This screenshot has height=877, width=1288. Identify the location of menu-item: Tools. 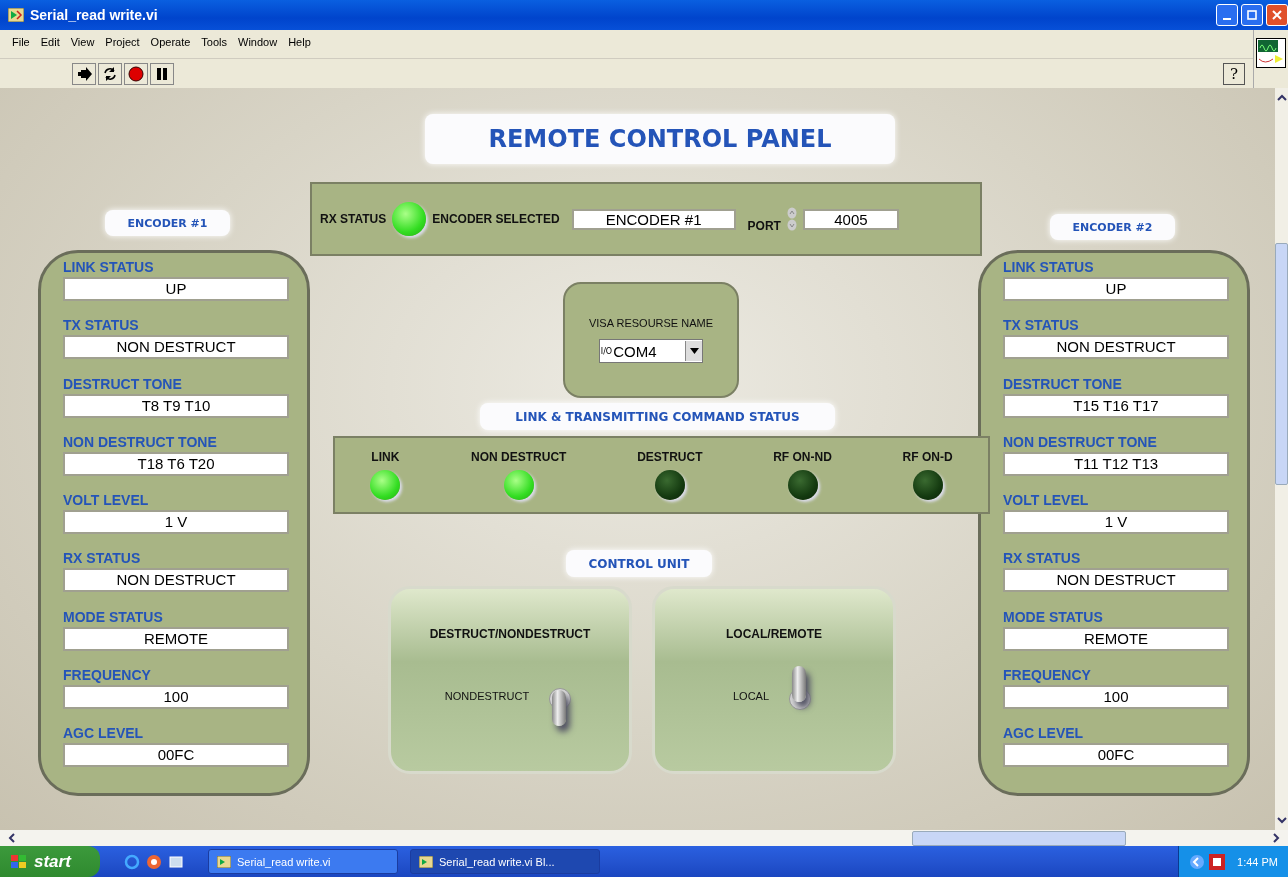
(214, 47).